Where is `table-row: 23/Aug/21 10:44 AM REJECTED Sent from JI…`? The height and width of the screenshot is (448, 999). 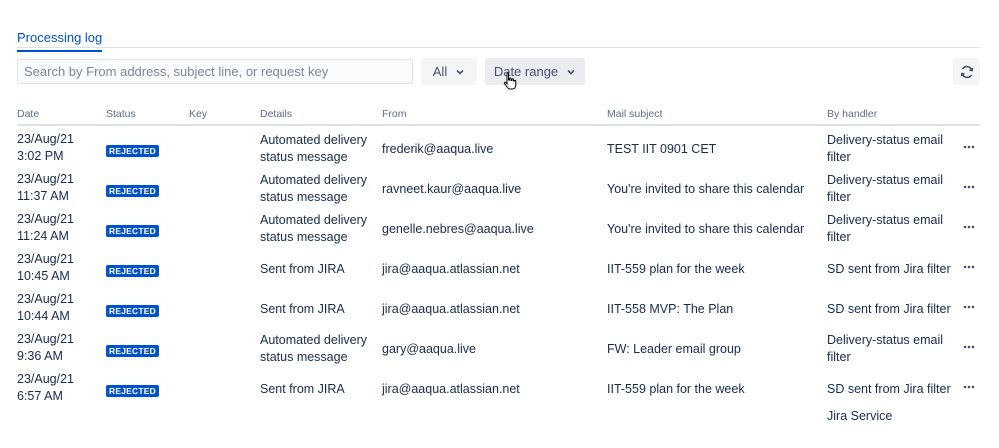 table-row: 23/Aug/21 10:44 AM REJECTED Sent from JI… is located at coordinates (498, 308).